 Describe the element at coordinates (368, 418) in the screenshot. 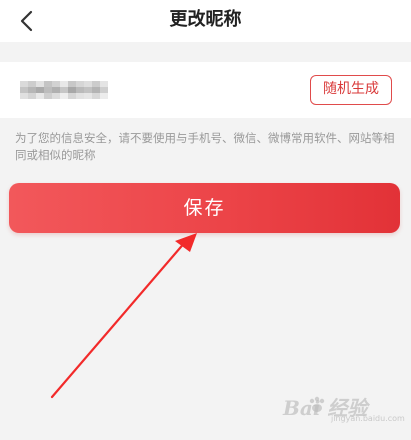

I see `watermark-url: jingyan.baidu.com` at that location.